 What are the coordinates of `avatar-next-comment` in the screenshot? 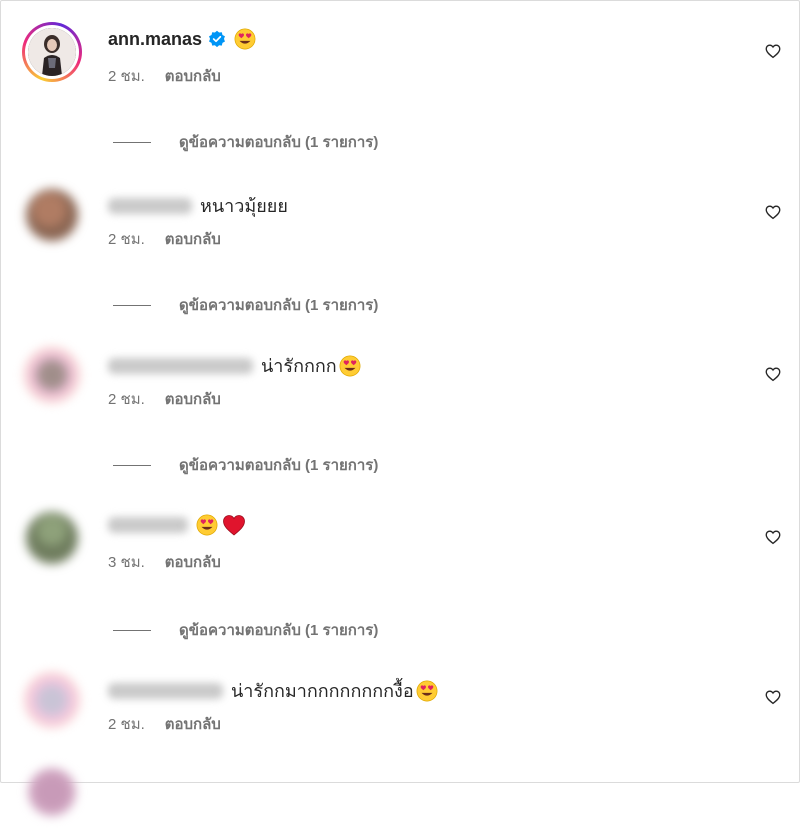 It's located at (52, 798).